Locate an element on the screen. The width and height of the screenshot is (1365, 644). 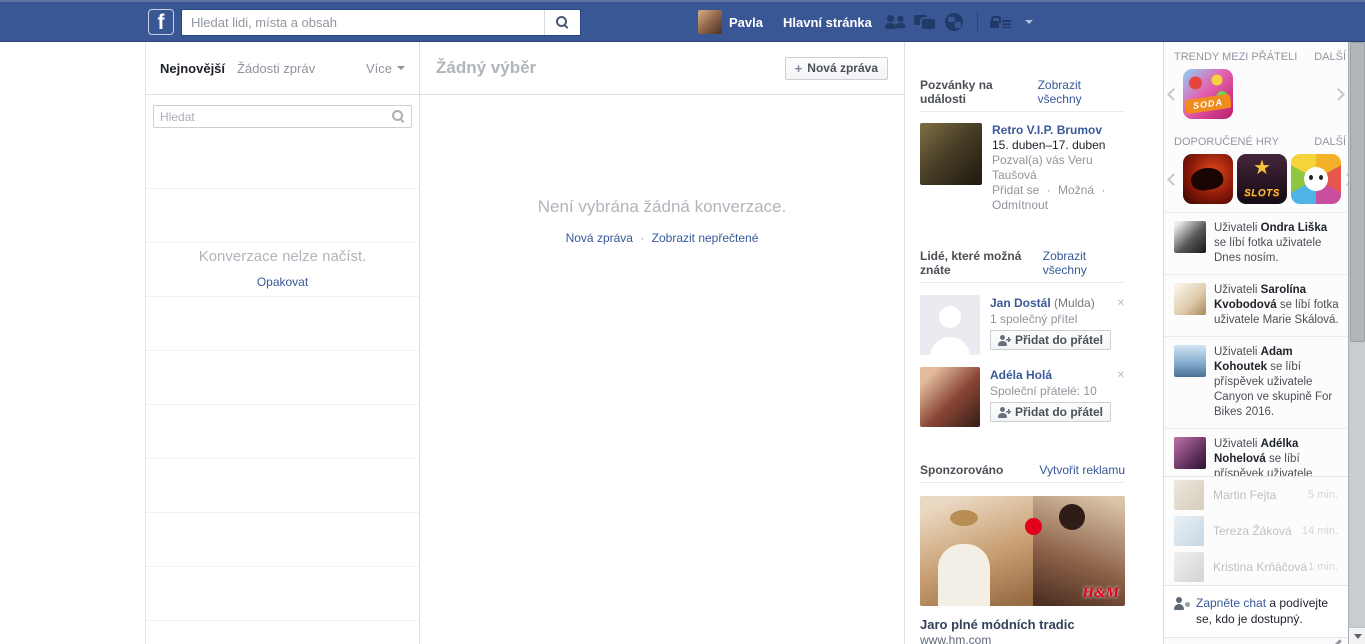
price-badge is located at coordinates (1033, 526).